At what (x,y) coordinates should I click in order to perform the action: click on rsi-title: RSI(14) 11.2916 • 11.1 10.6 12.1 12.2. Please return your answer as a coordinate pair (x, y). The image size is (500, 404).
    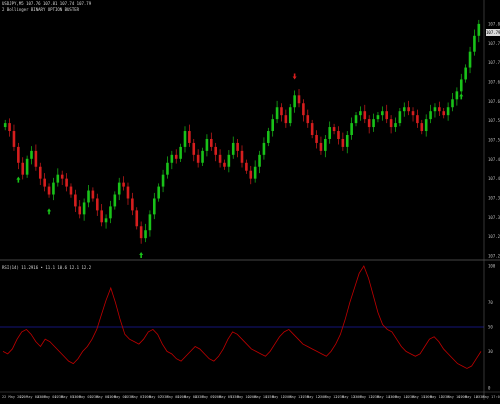
    Looking at the image, I should click on (47, 267).